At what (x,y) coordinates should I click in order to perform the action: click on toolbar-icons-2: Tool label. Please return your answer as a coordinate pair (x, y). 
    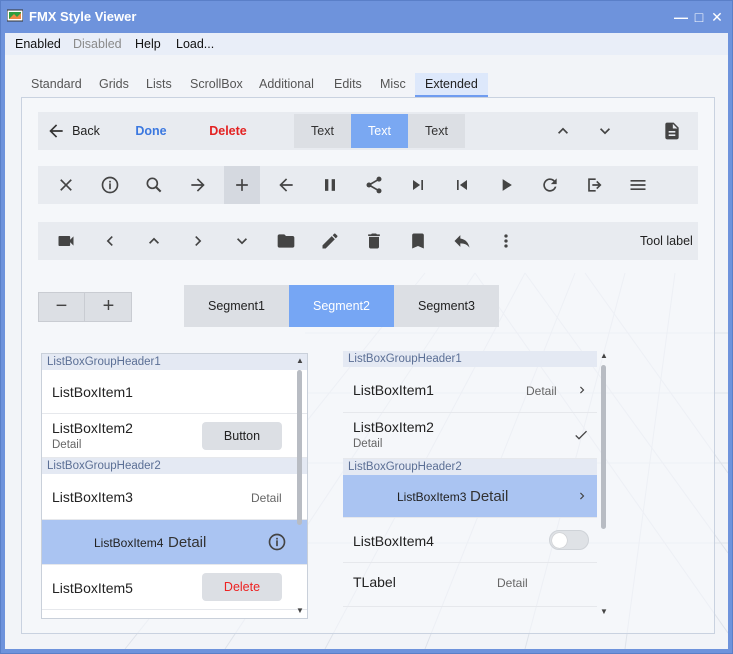
    Looking at the image, I should click on (368, 241).